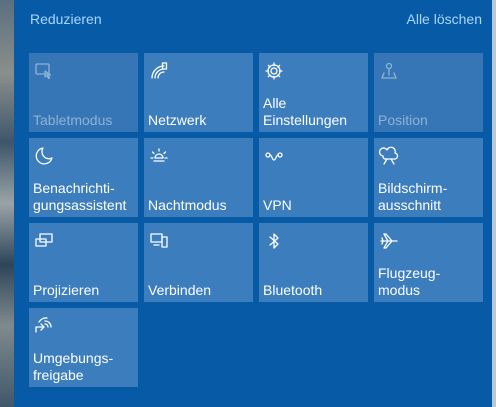 This screenshot has width=496, height=407. What do you see at coordinates (198, 177) in the screenshot?
I see `tile-night-light: Nachtmodus` at bounding box center [198, 177].